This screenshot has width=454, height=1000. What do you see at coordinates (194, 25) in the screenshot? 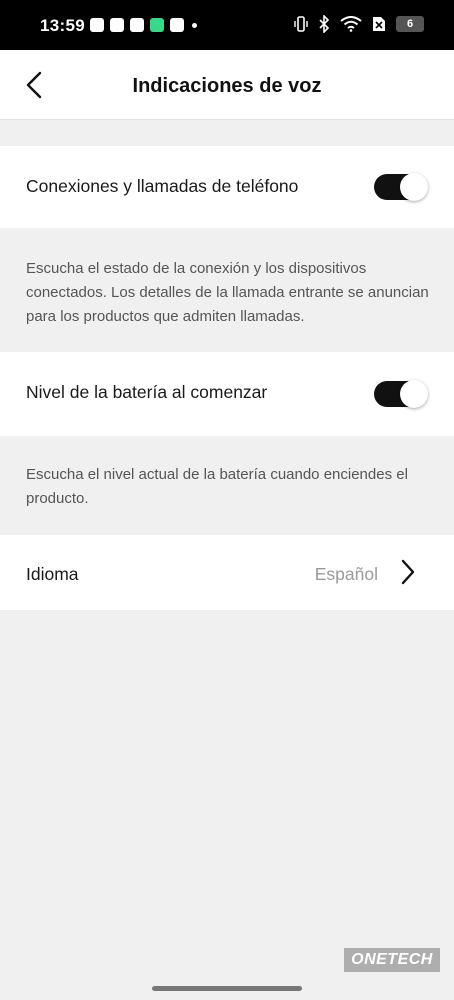
I see `dot-icon` at bounding box center [194, 25].